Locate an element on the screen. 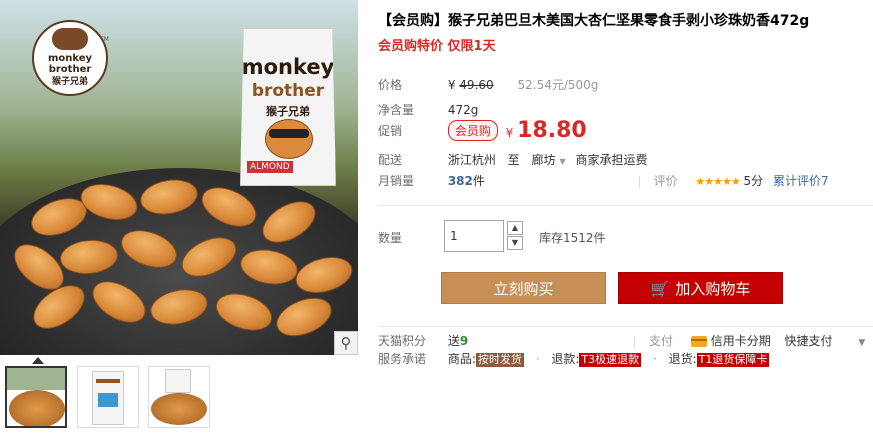 This screenshot has height=447, width=873. buy-now-button: 立刻购买 is located at coordinates (523, 288).